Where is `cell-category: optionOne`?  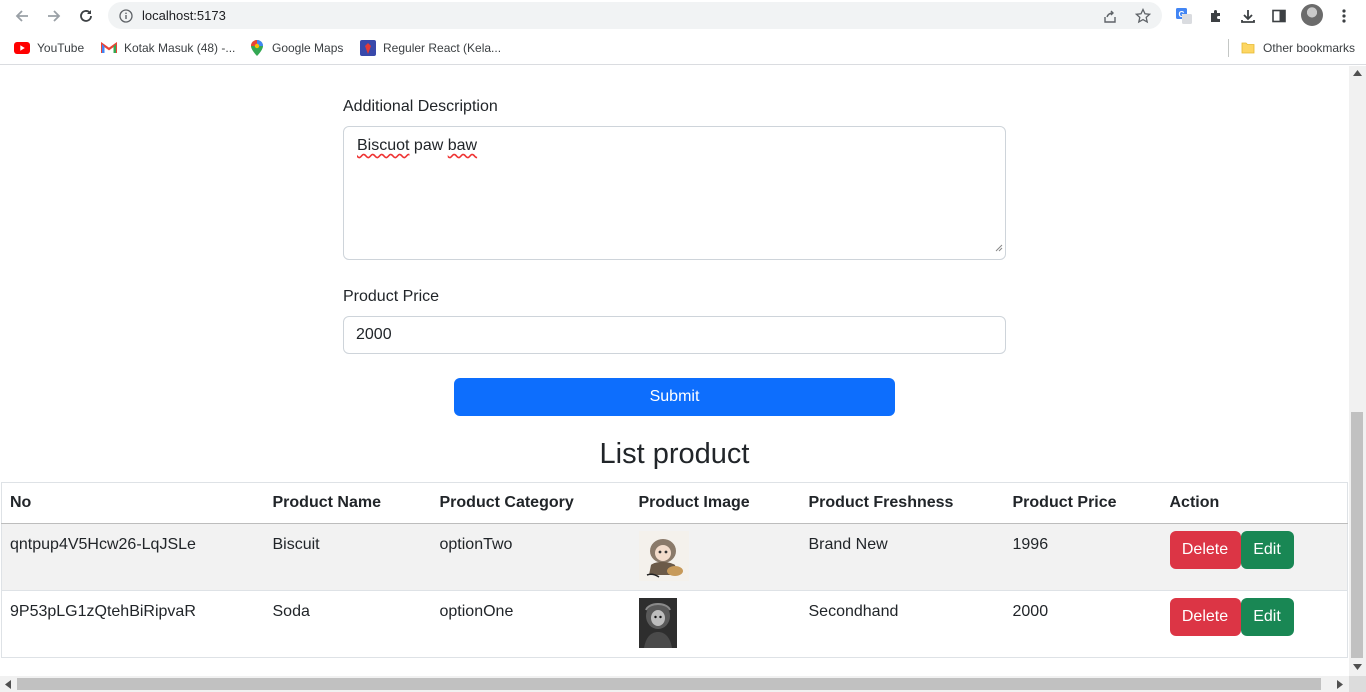 cell-category: optionOne is located at coordinates (531, 624).